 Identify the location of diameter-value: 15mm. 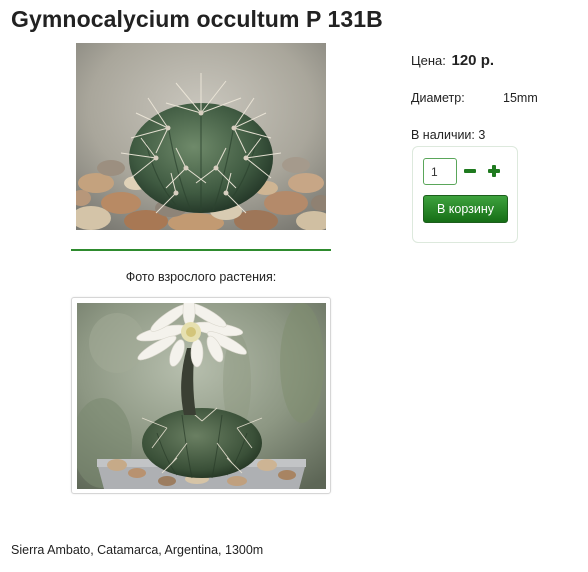
(520, 98).